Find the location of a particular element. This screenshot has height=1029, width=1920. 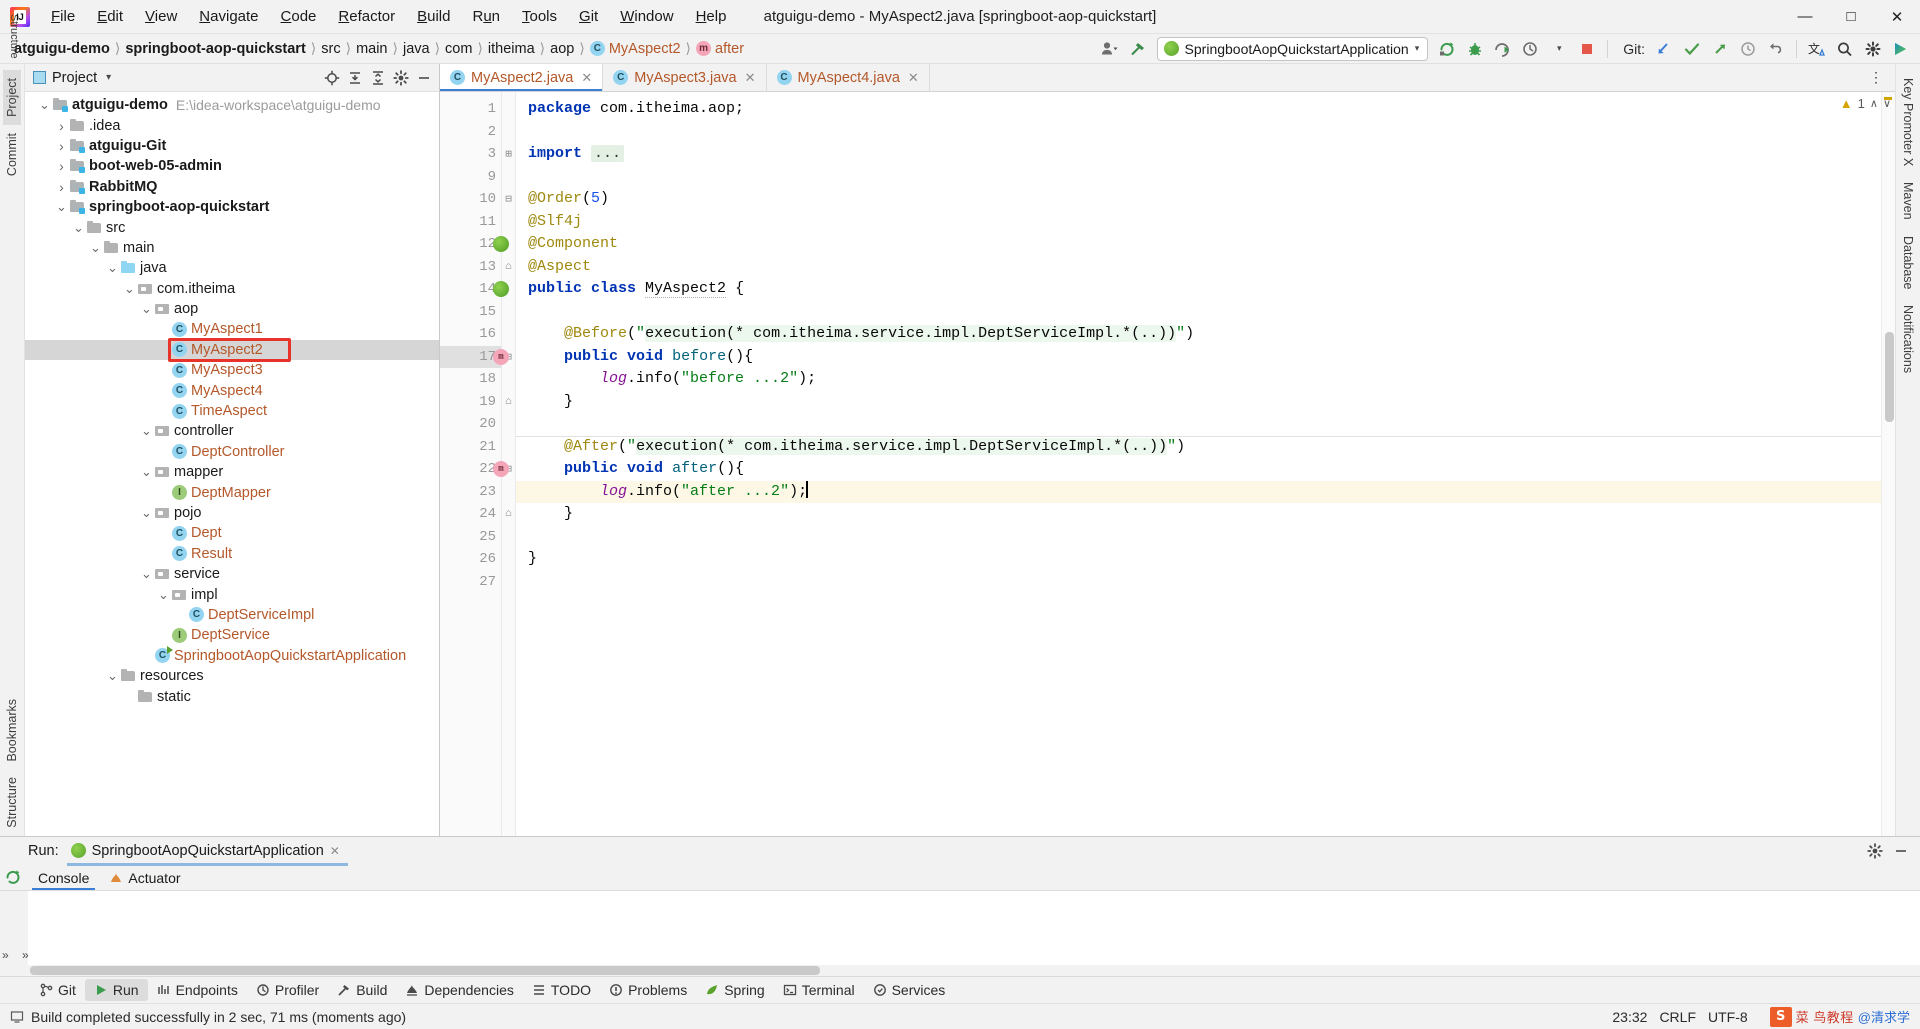

project-panel-title-group: Project ▾ is located at coordinates (72, 78).